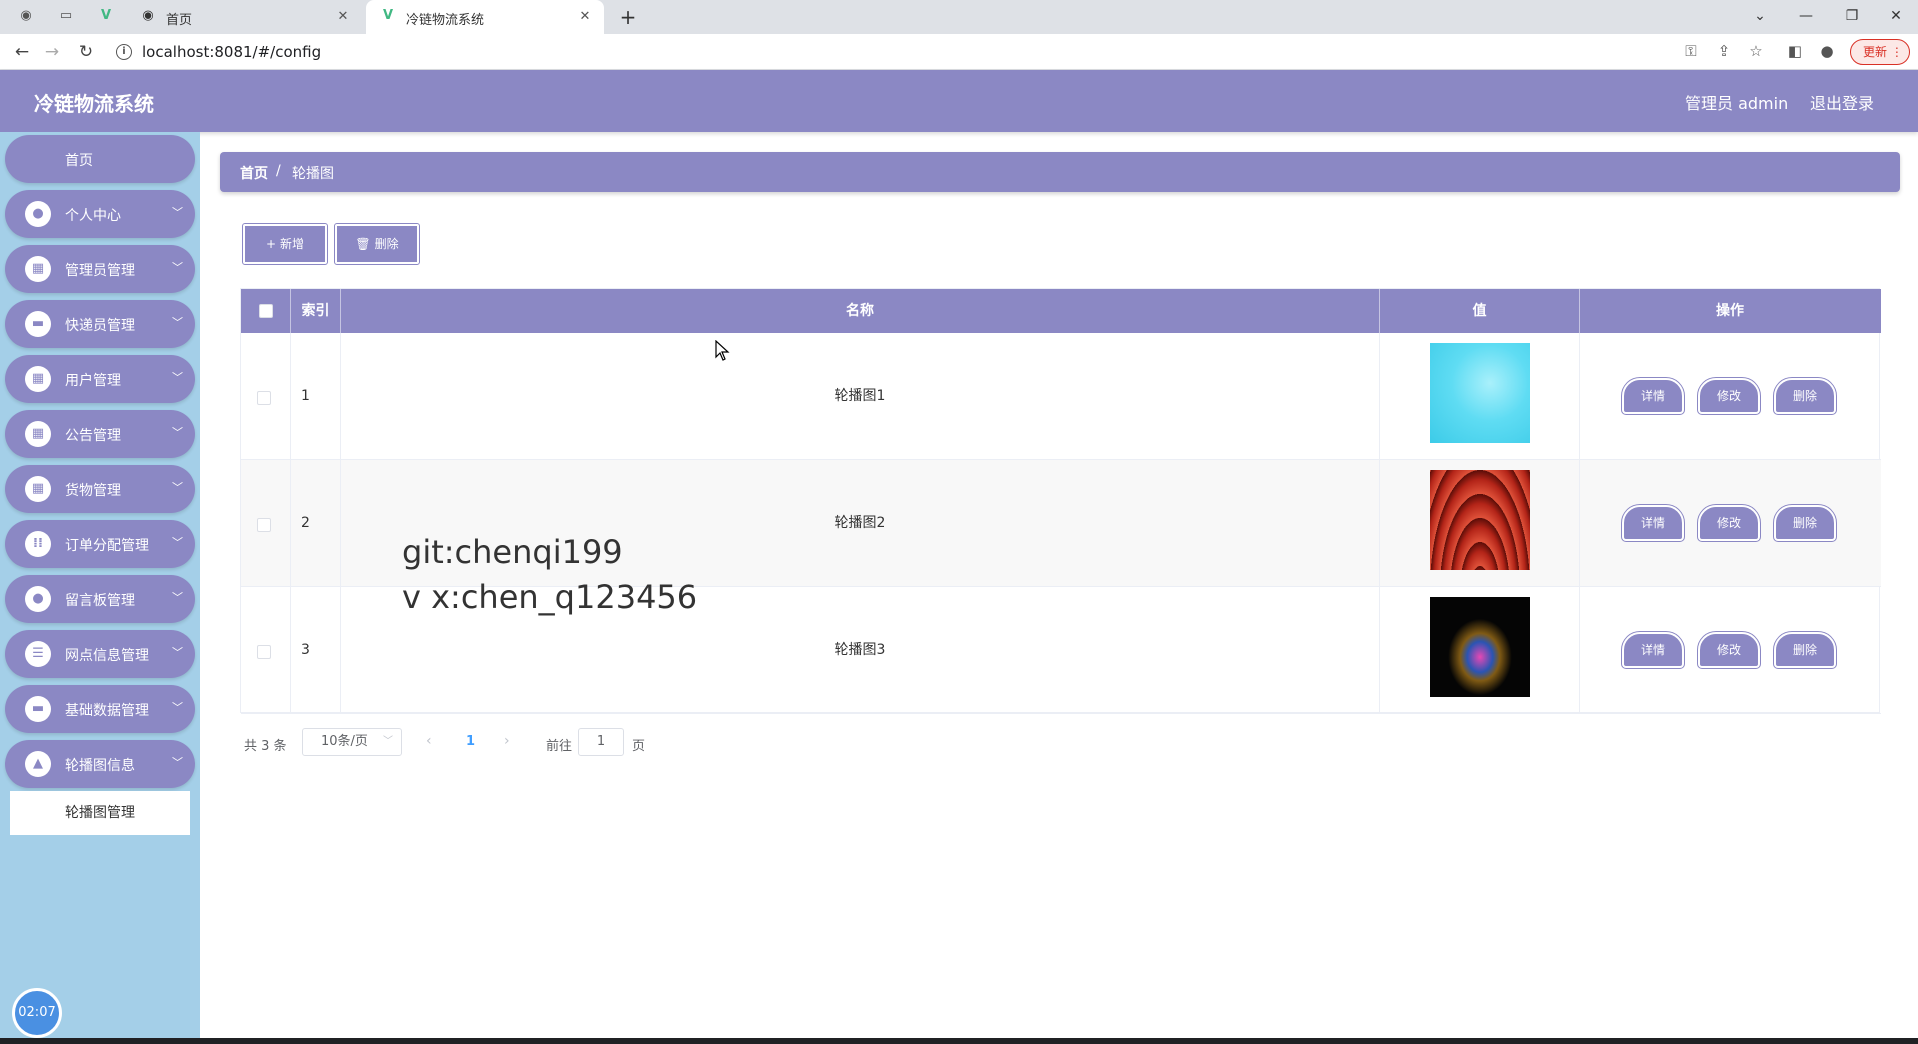 The height and width of the screenshot is (1044, 1918). Describe the element at coordinates (38, 599) in the screenshot. I see `user-icon: ●` at that location.